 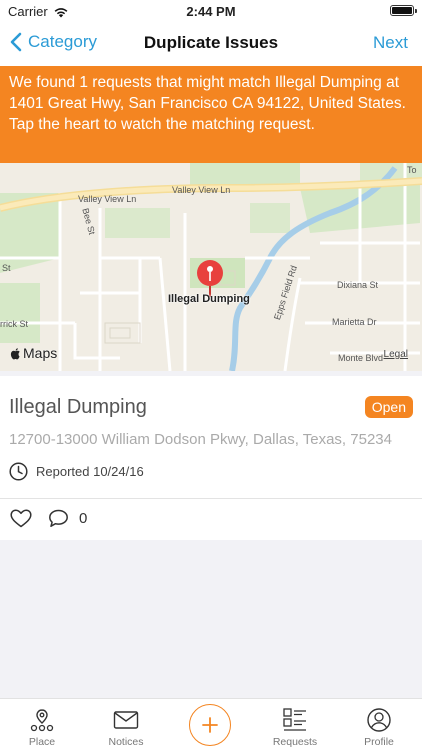 What do you see at coordinates (379, 720) in the screenshot?
I see `profile-icon` at bounding box center [379, 720].